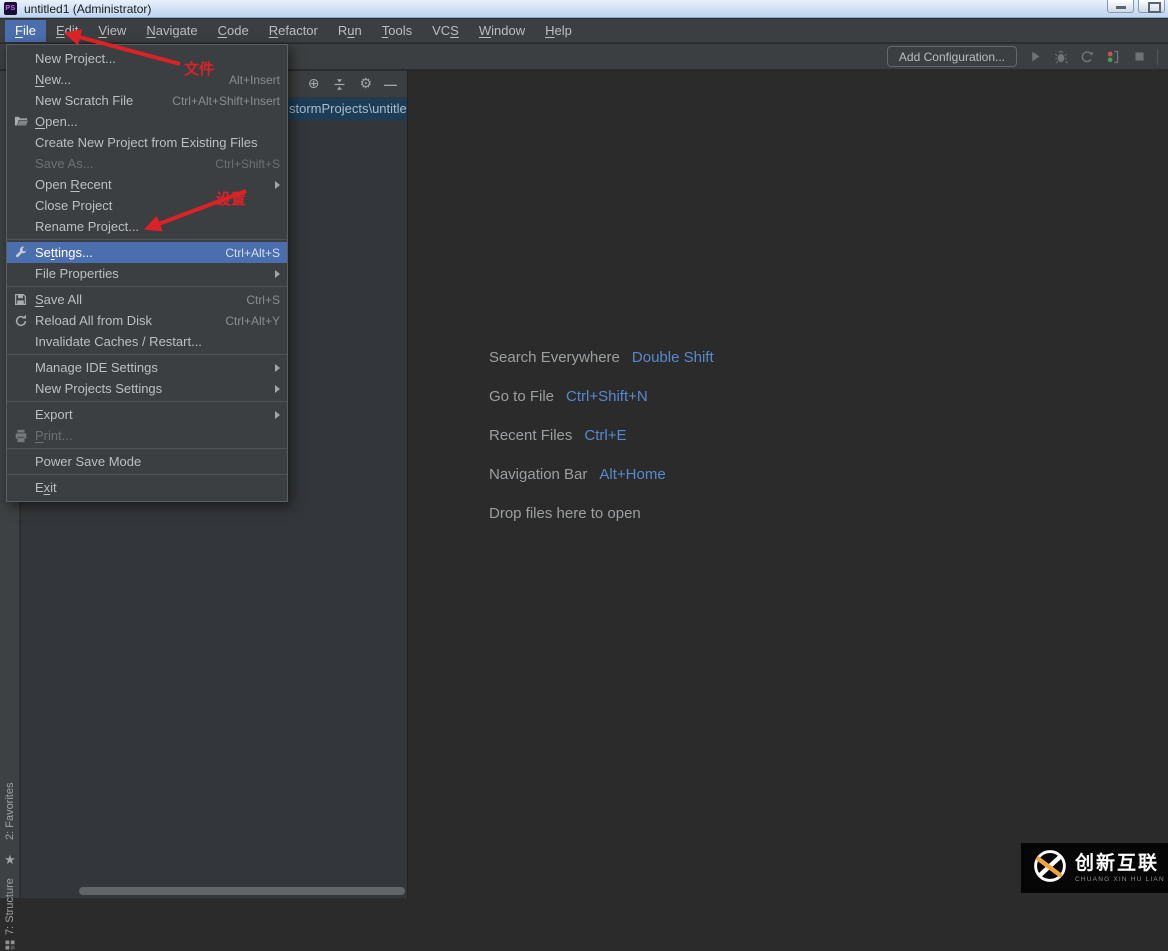 This screenshot has width=1168, height=951. What do you see at coordinates (502, 31) in the screenshot?
I see `menu-window: Window` at bounding box center [502, 31].